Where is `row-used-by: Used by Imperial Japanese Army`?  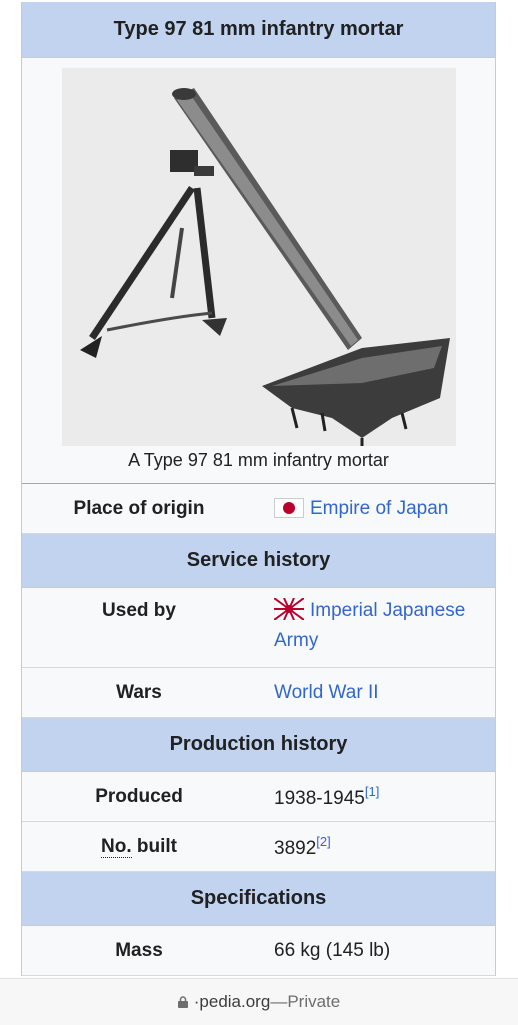 row-used-by: Used by Imperial Japanese Army is located at coordinates (258, 628).